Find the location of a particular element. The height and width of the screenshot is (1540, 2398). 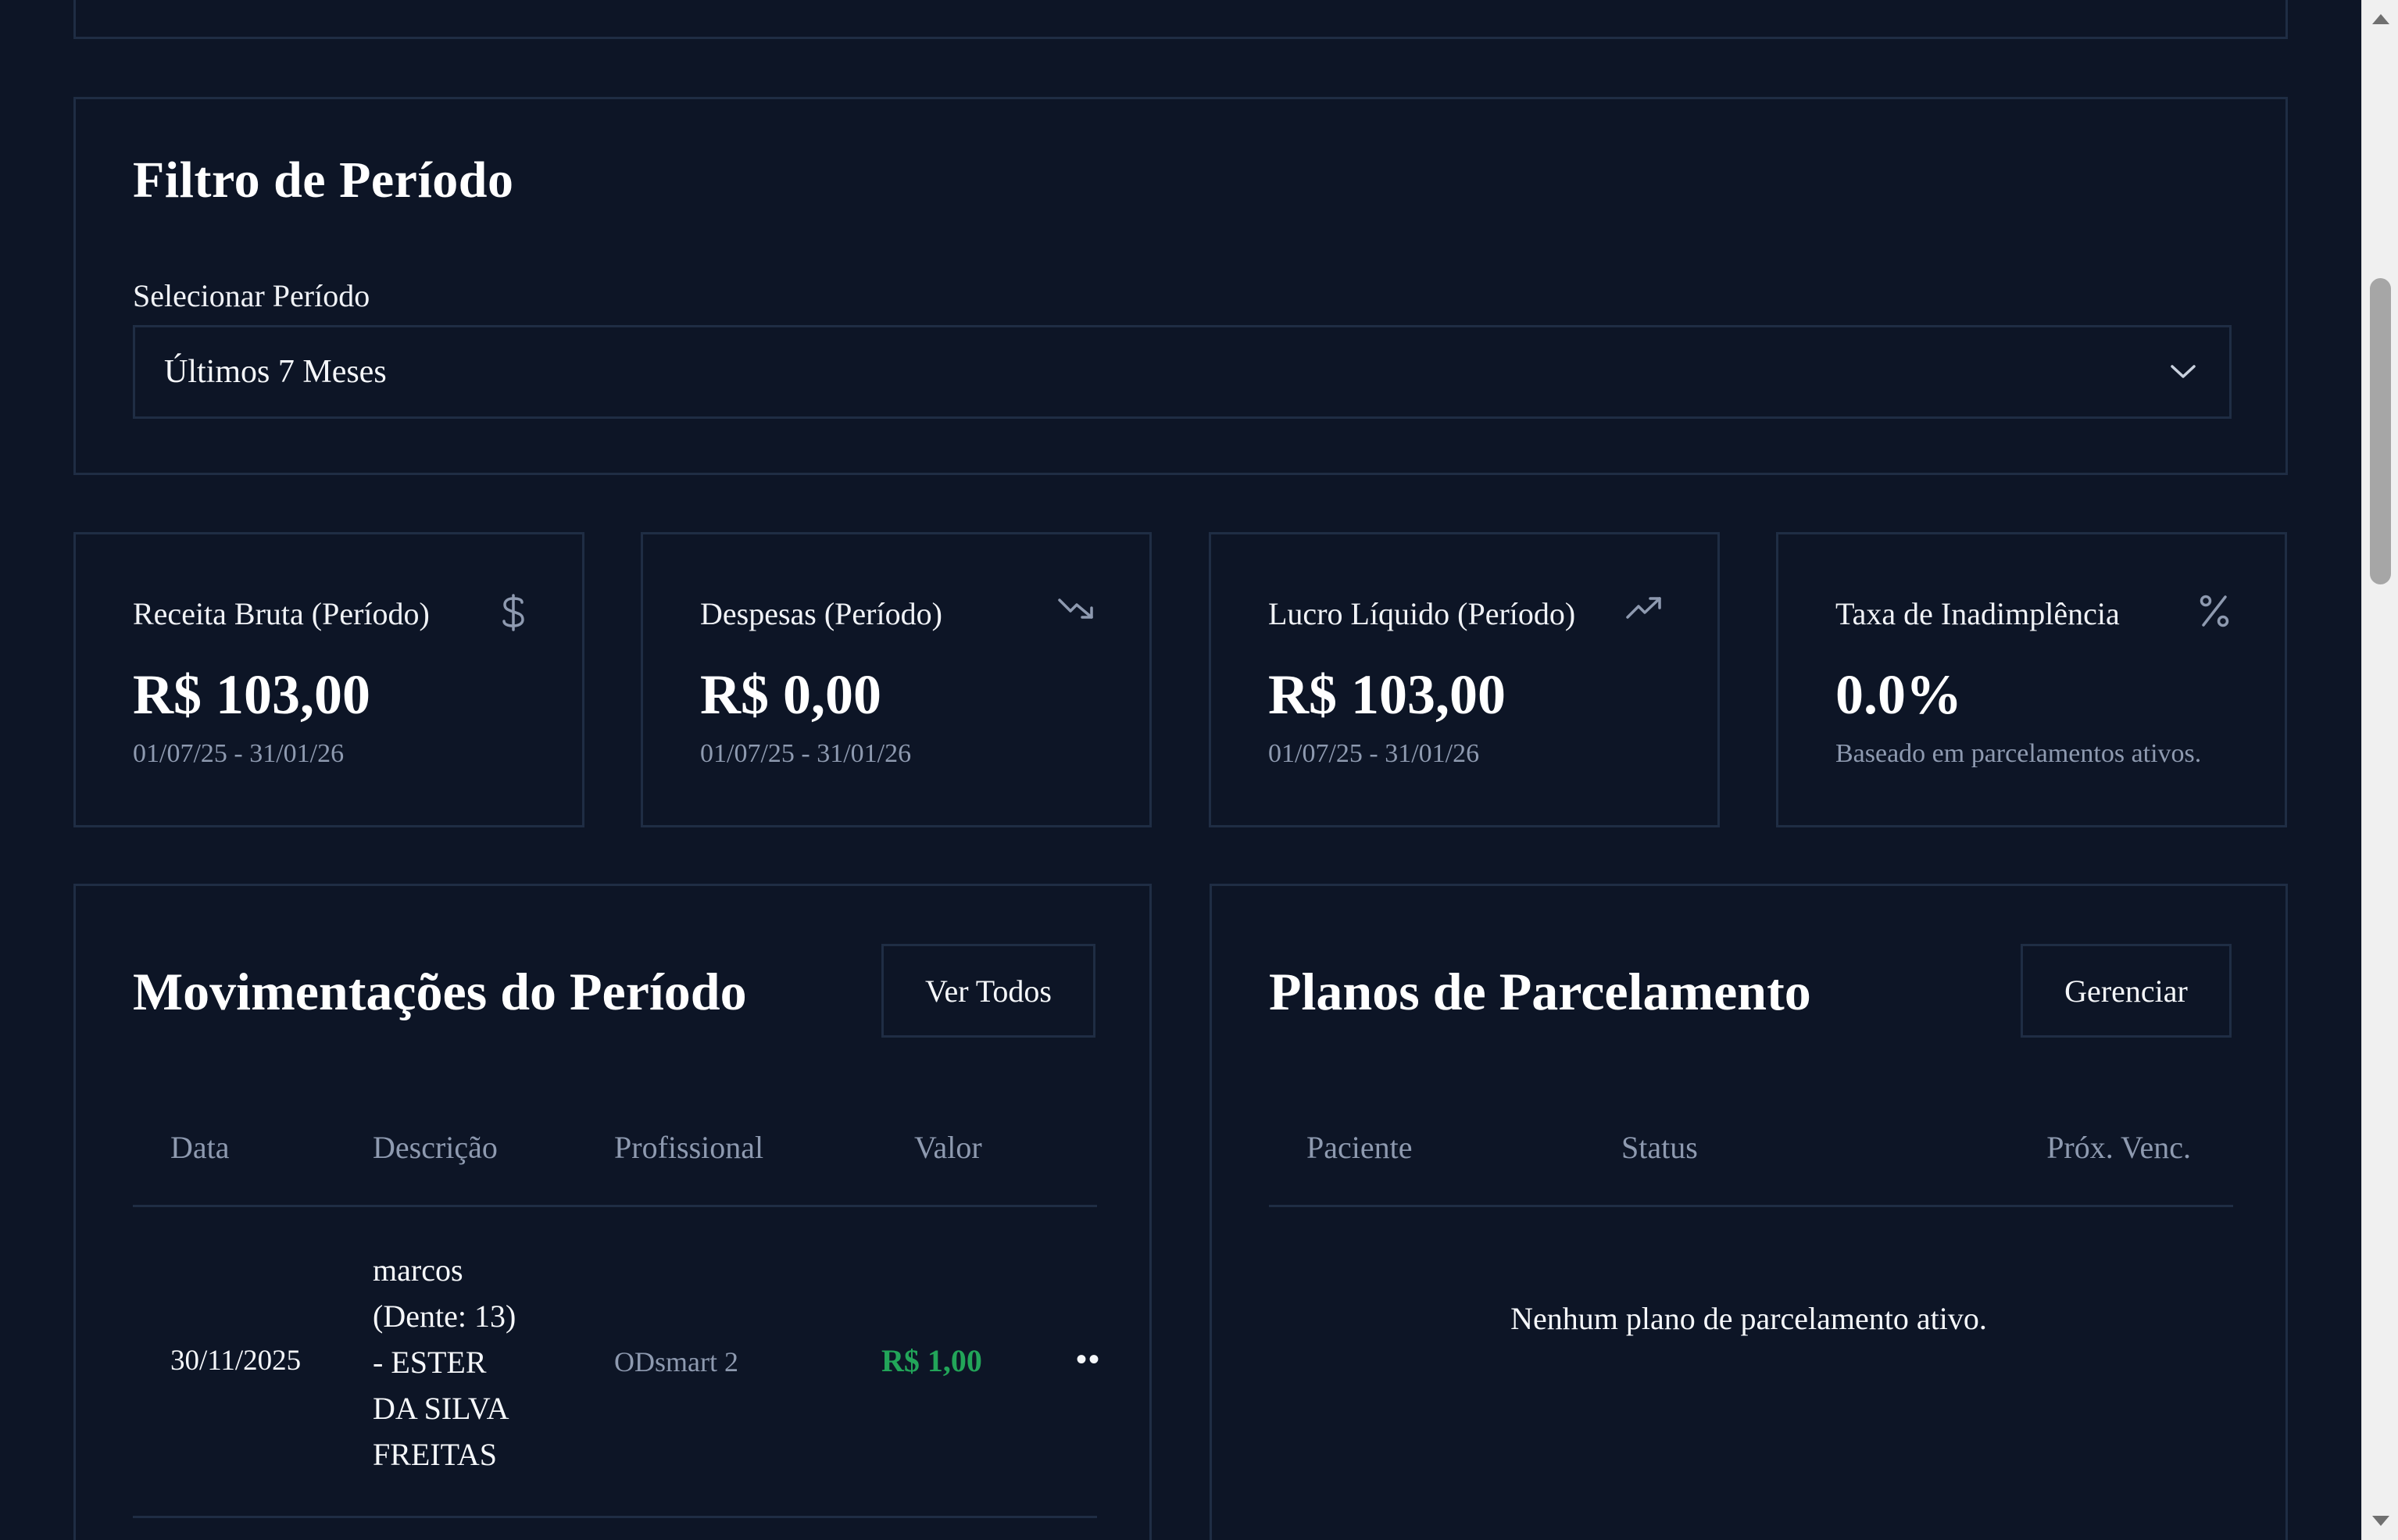

stat-label: Lucro Líquido (Período) is located at coordinates (1422, 613).